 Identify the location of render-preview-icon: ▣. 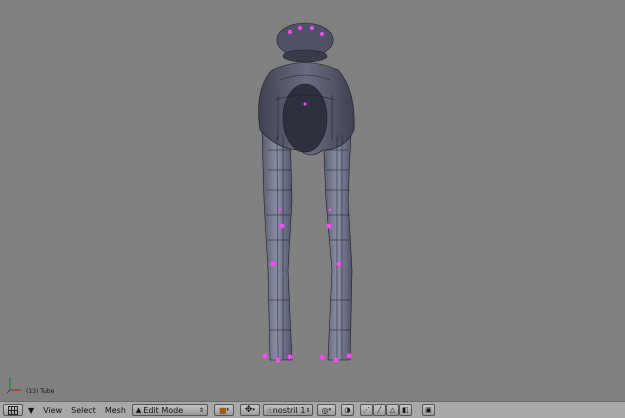
(428, 410).